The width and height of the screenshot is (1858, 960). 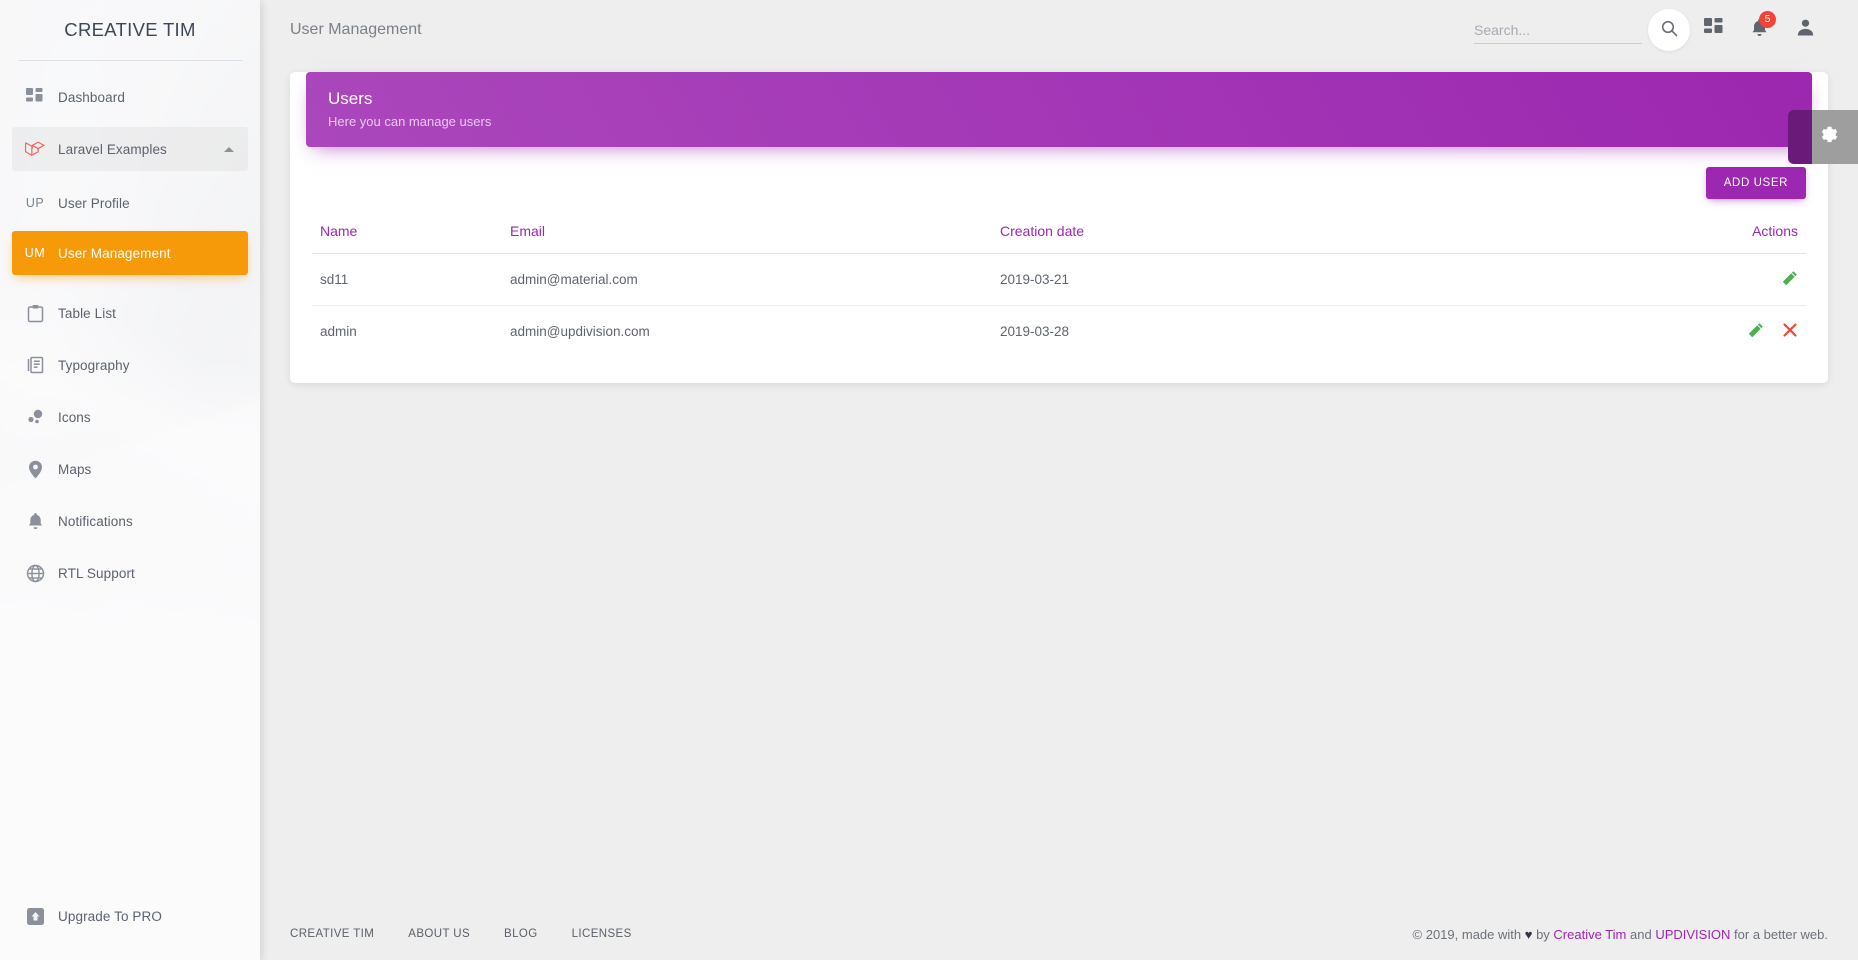 I want to click on sidebar-item-label: User Management, so click(x=114, y=253).